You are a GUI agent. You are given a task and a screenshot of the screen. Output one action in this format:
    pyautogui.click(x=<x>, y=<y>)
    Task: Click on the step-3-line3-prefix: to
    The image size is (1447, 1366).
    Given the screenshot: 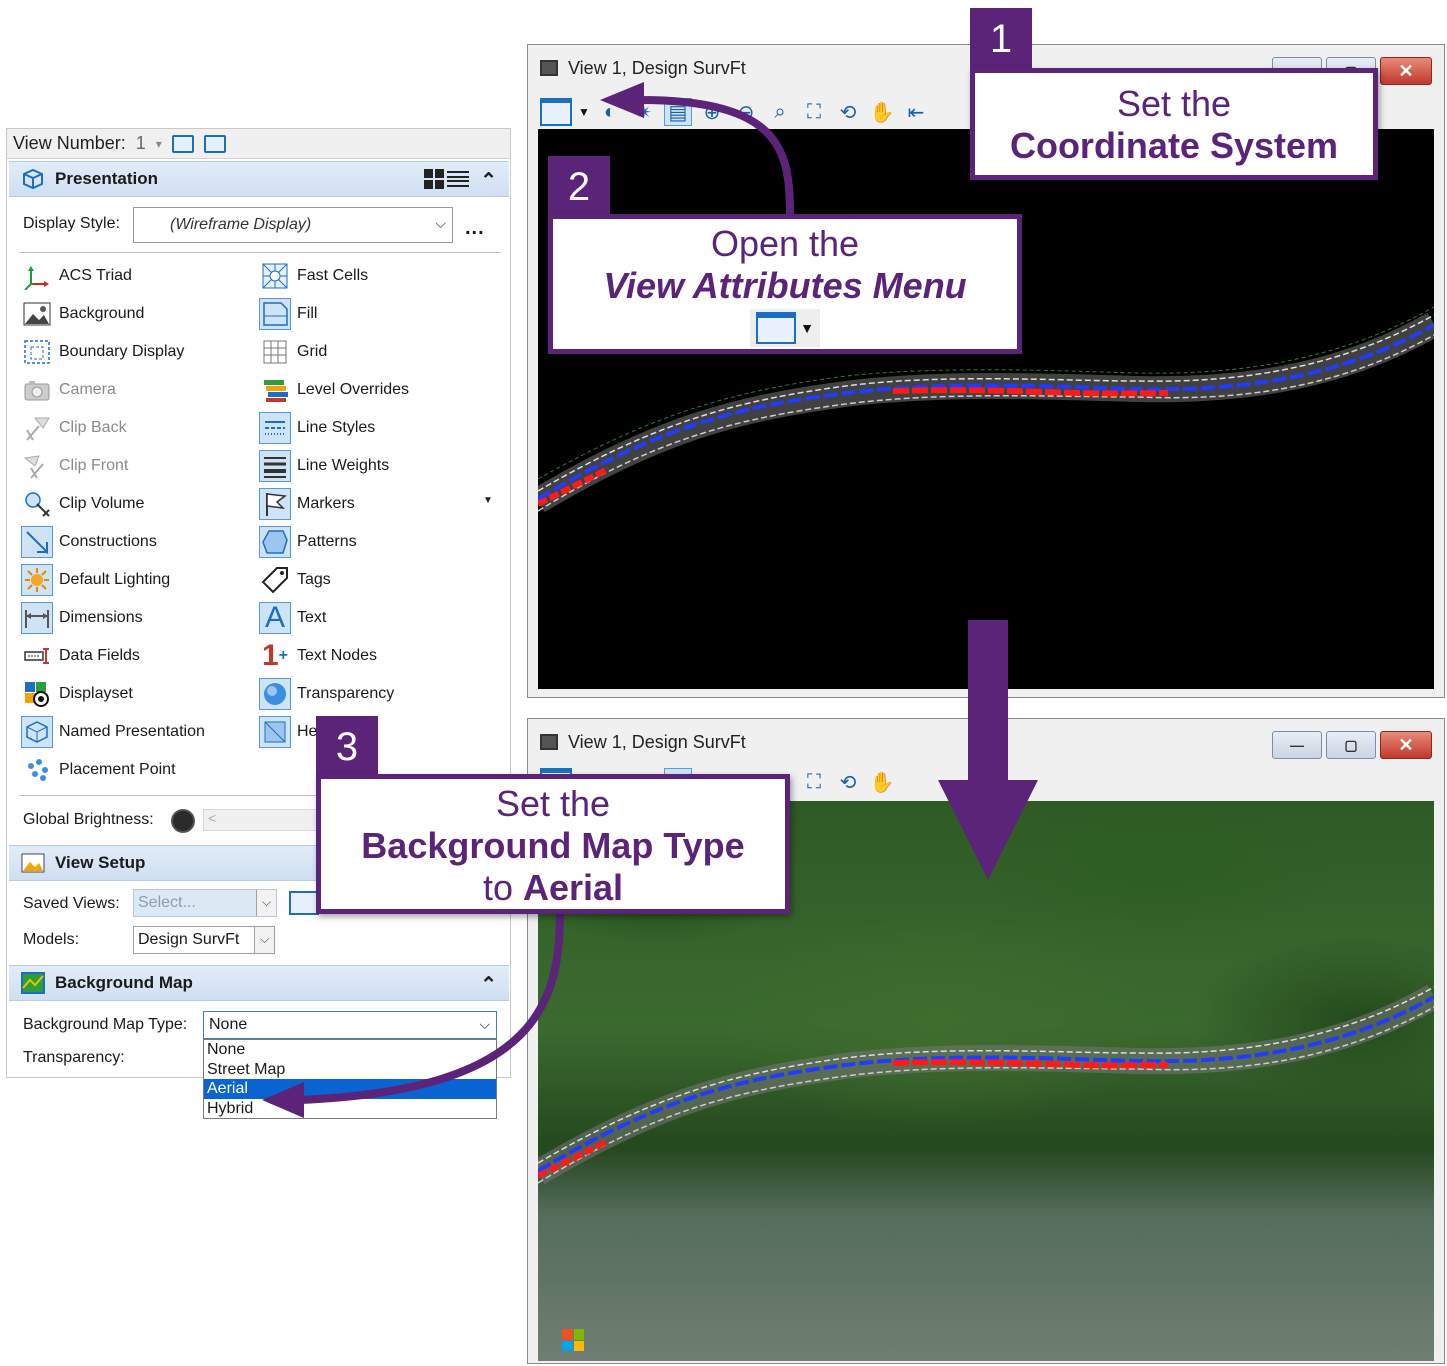 What is the action you would take?
    pyautogui.click(x=502, y=887)
    